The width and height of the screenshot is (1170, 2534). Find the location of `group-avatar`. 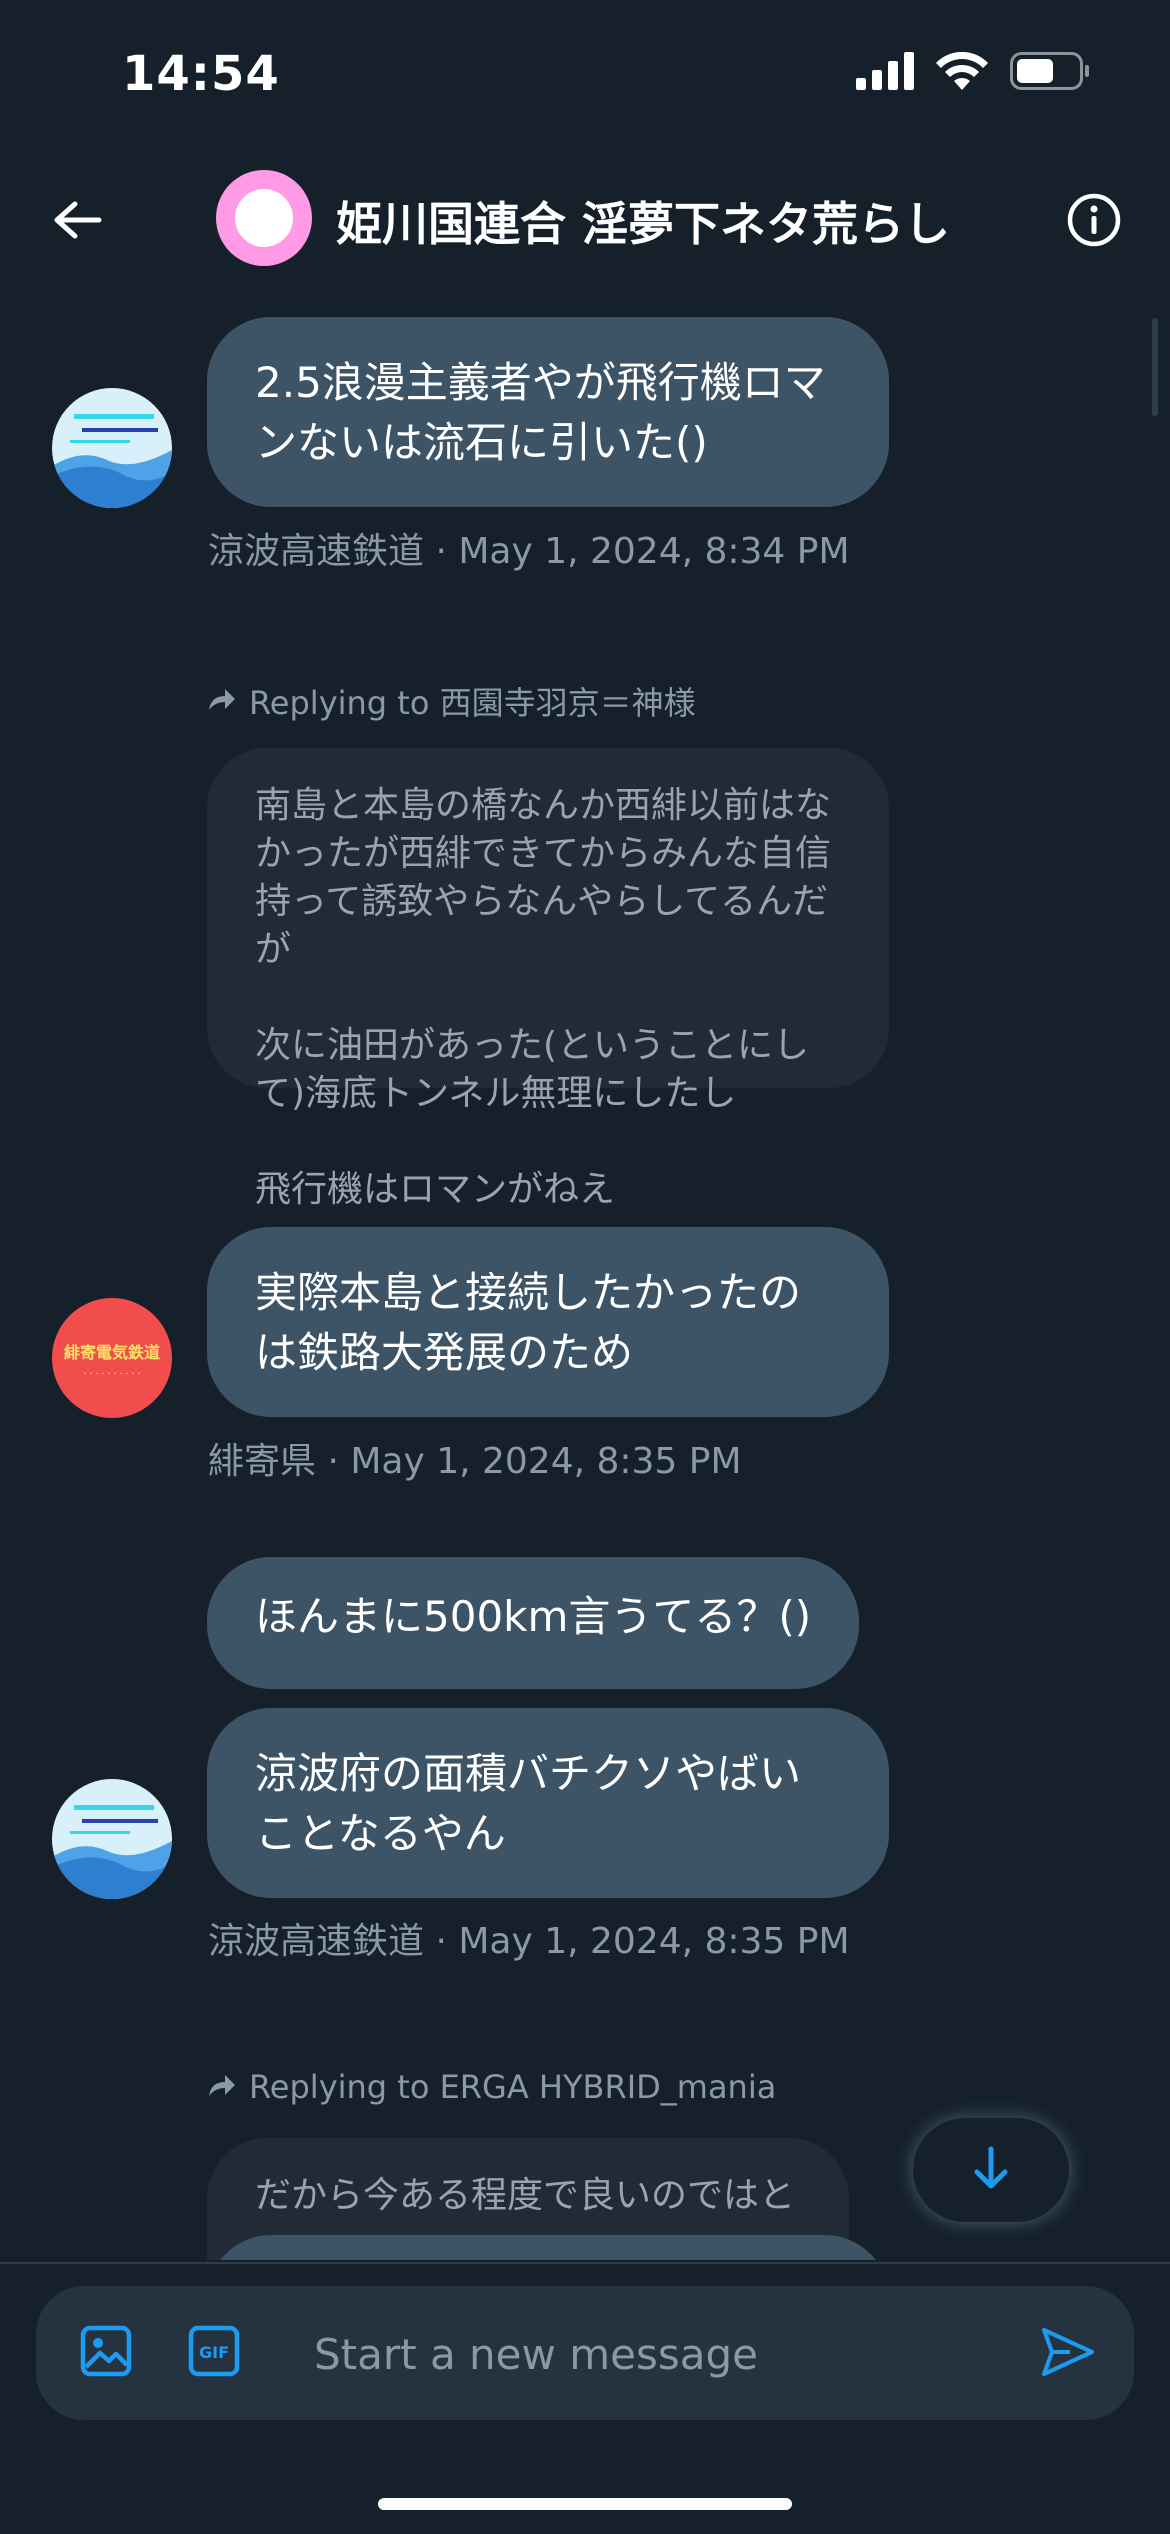

group-avatar is located at coordinates (264, 218).